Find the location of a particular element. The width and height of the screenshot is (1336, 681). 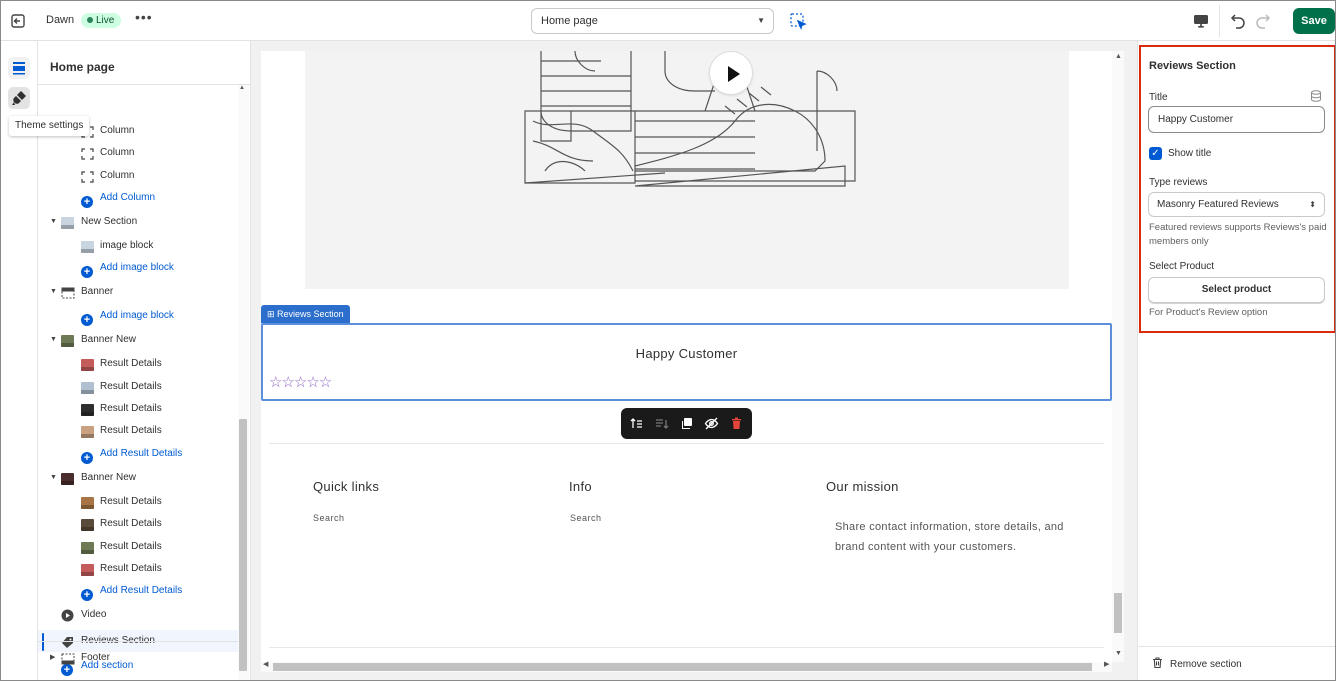

undo-icon is located at coordinates (1238, 20).